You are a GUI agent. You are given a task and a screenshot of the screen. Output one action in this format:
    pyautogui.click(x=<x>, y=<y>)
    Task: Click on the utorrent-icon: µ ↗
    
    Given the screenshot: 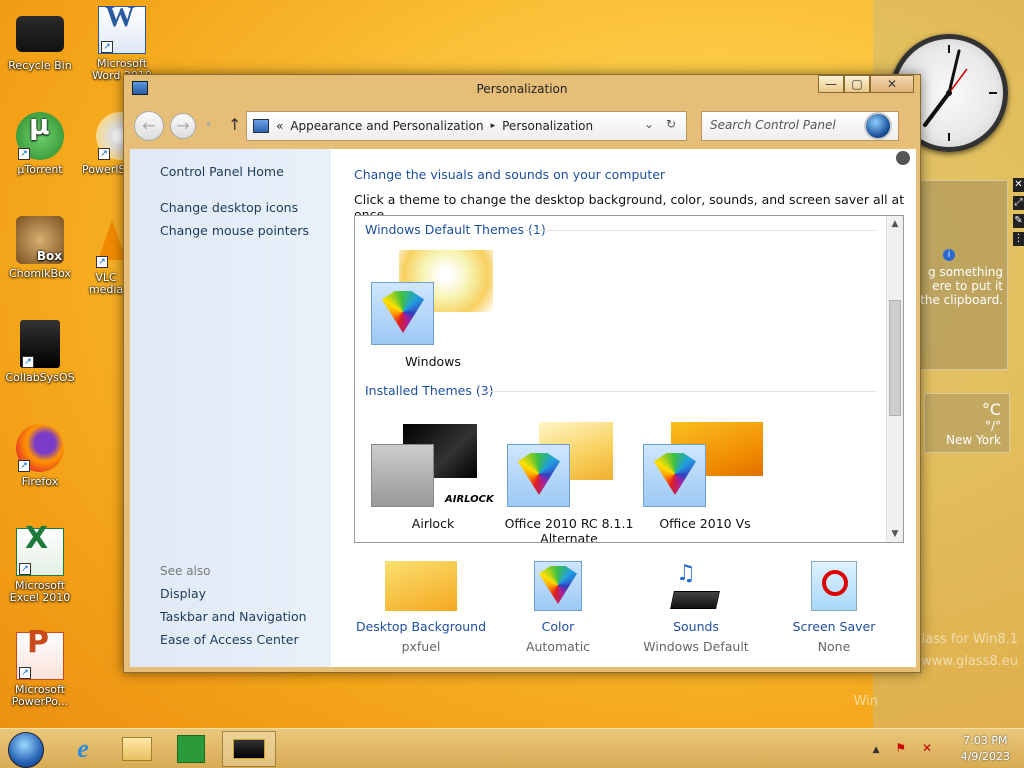 What is the action you would take?
    pyautogui.click(x=40, y=135)
    